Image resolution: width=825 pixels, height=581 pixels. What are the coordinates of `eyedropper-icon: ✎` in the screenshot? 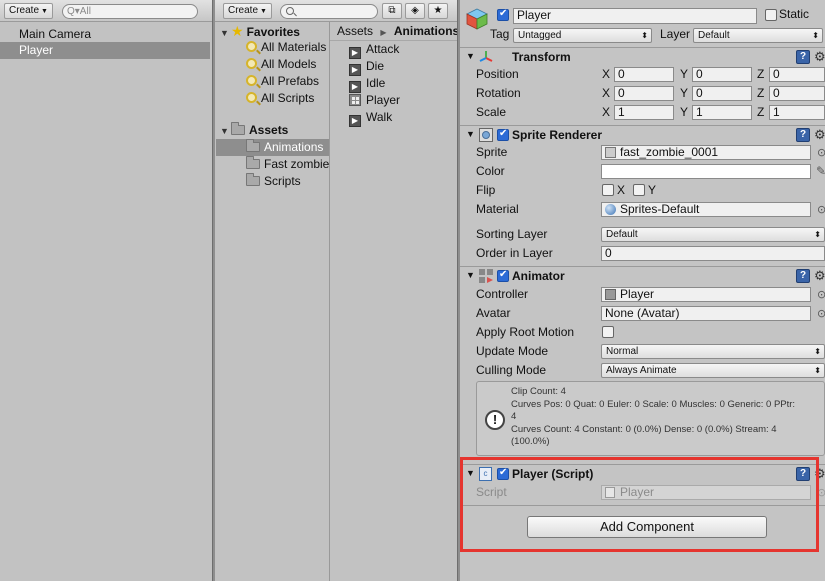 It's located at (820, 171).